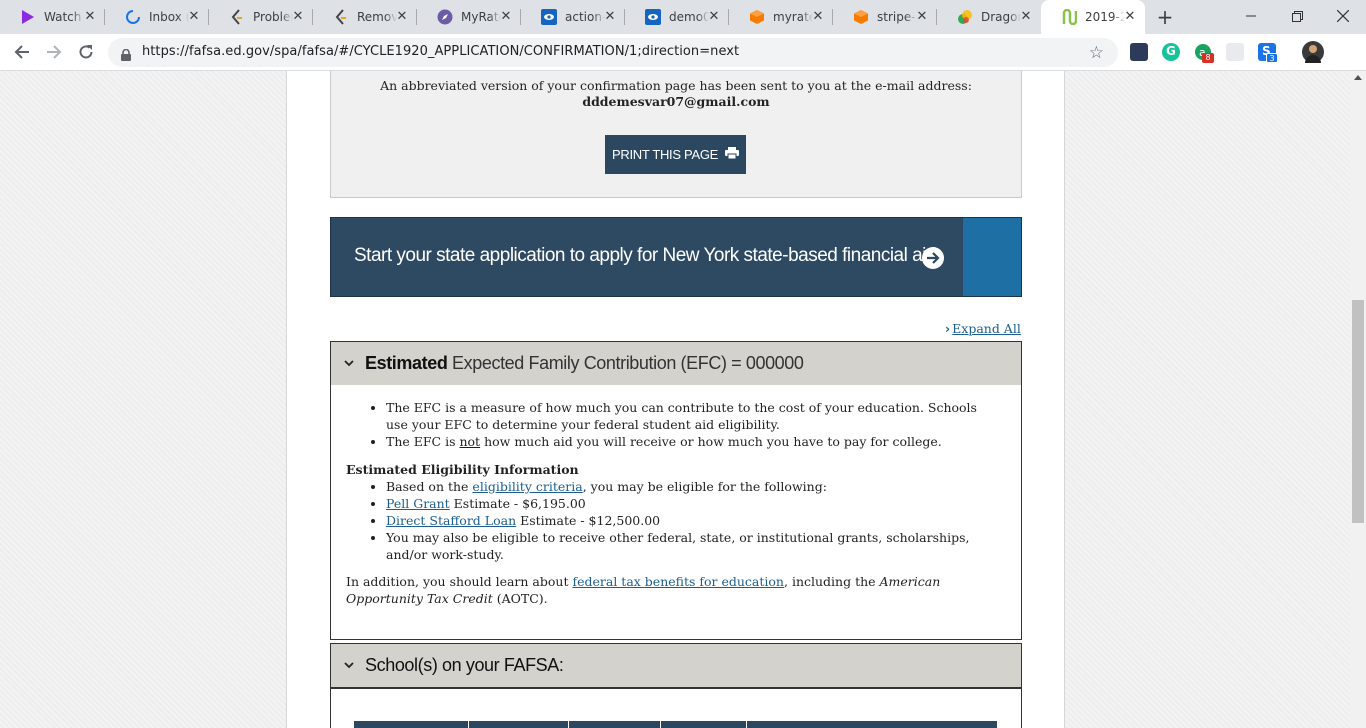 This screenshot has width=1366, height=728. What do you see at coordinates (1069, 17) in the screenshot?
I see `fafsa-icon` at bounding box center [1069, 17].